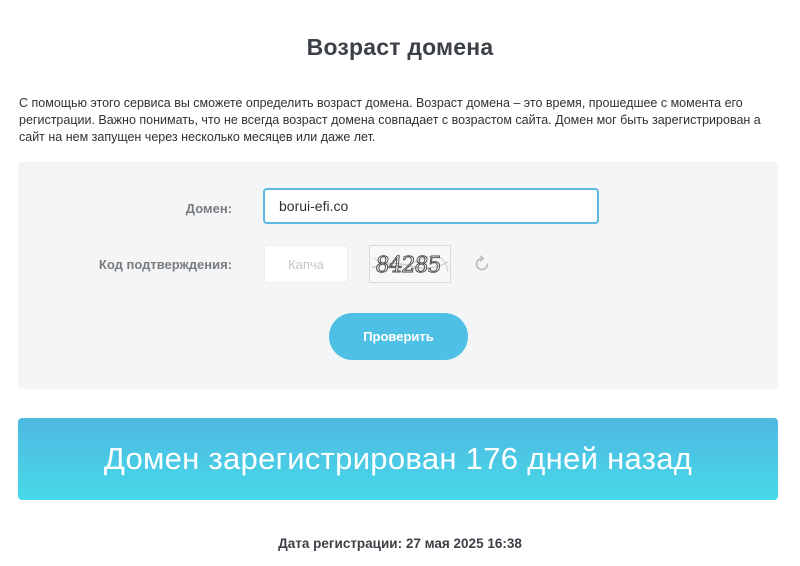  I want to click on refresh-icon, so click(482, 264).